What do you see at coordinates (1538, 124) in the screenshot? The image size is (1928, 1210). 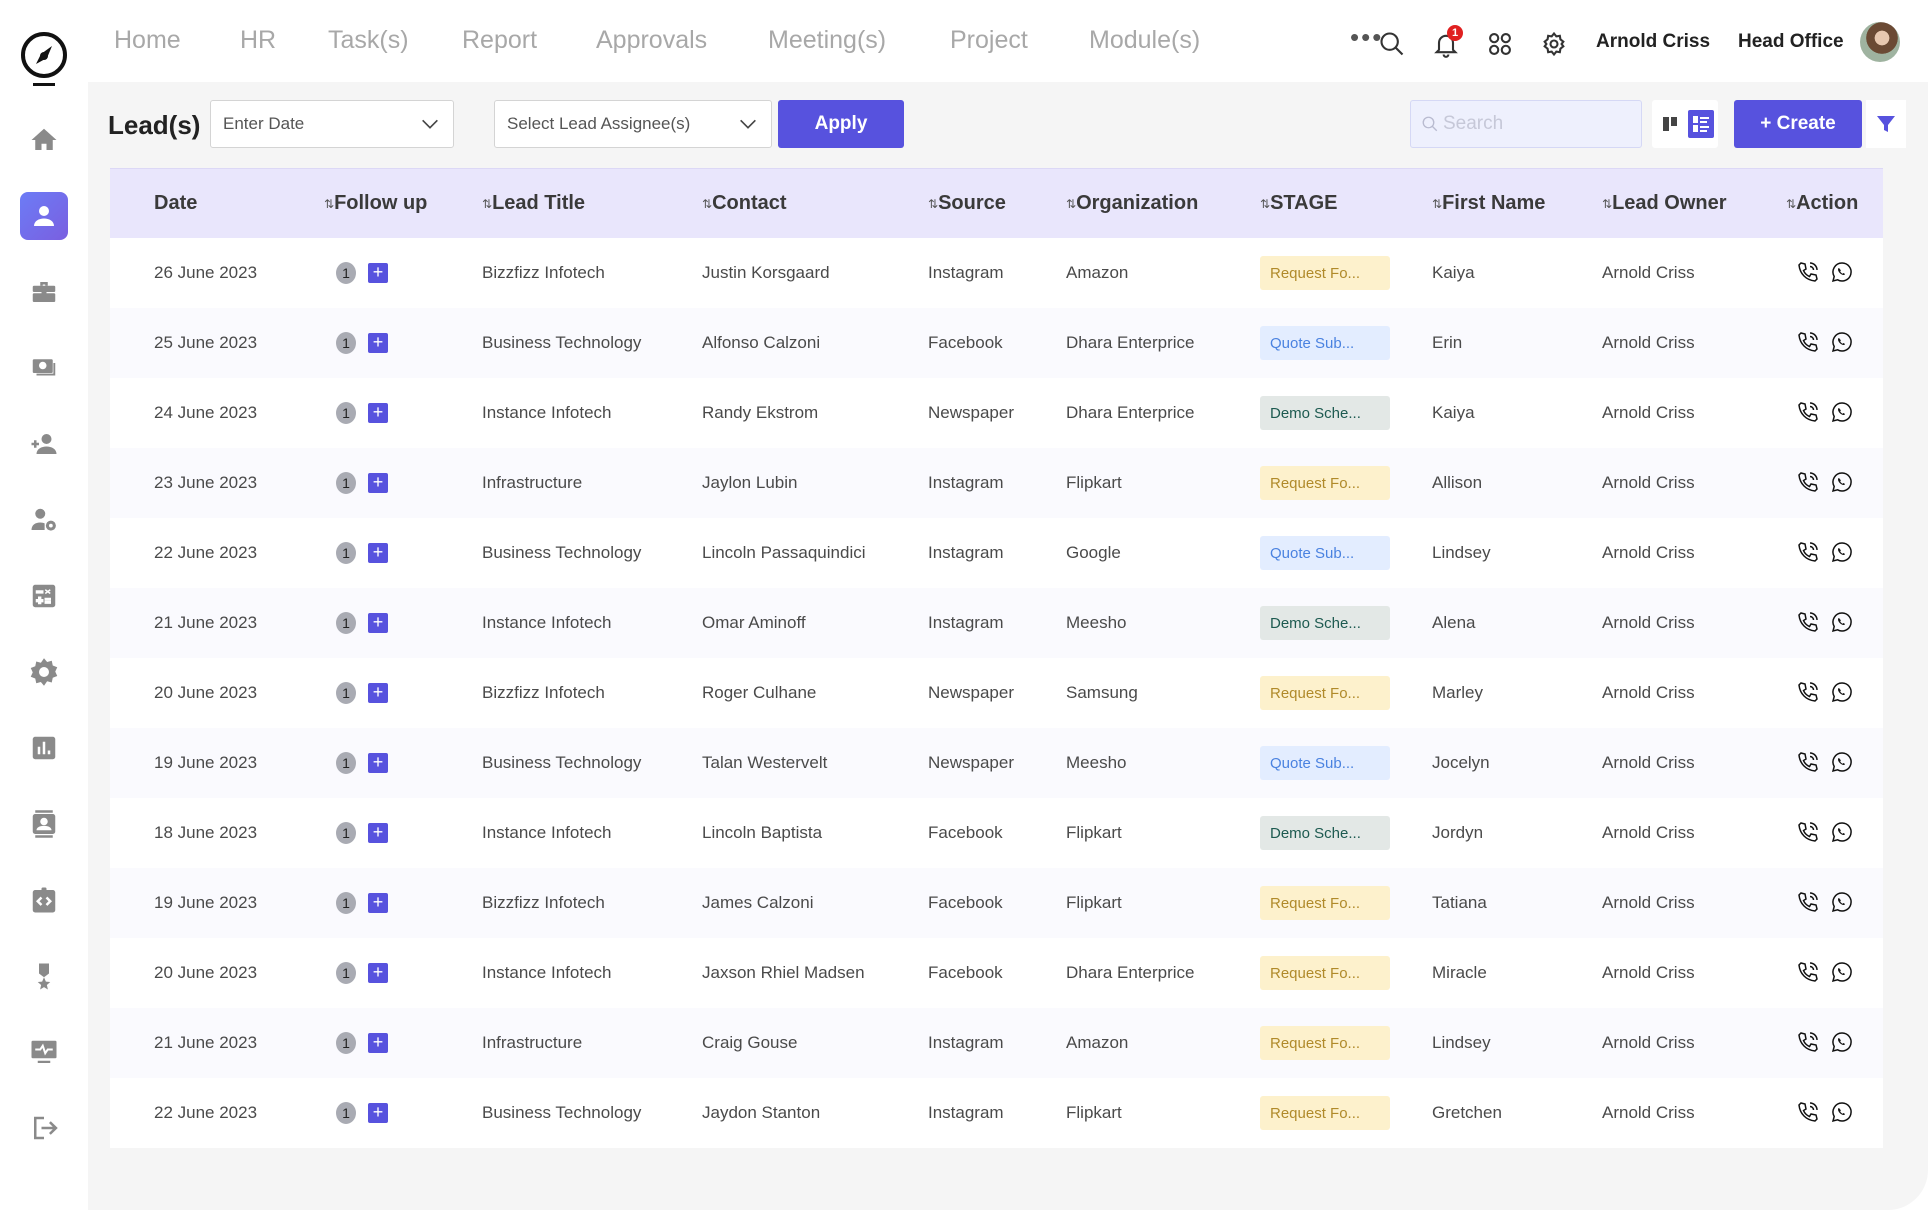 I see `search-input` at bounding box center [1538, 124].